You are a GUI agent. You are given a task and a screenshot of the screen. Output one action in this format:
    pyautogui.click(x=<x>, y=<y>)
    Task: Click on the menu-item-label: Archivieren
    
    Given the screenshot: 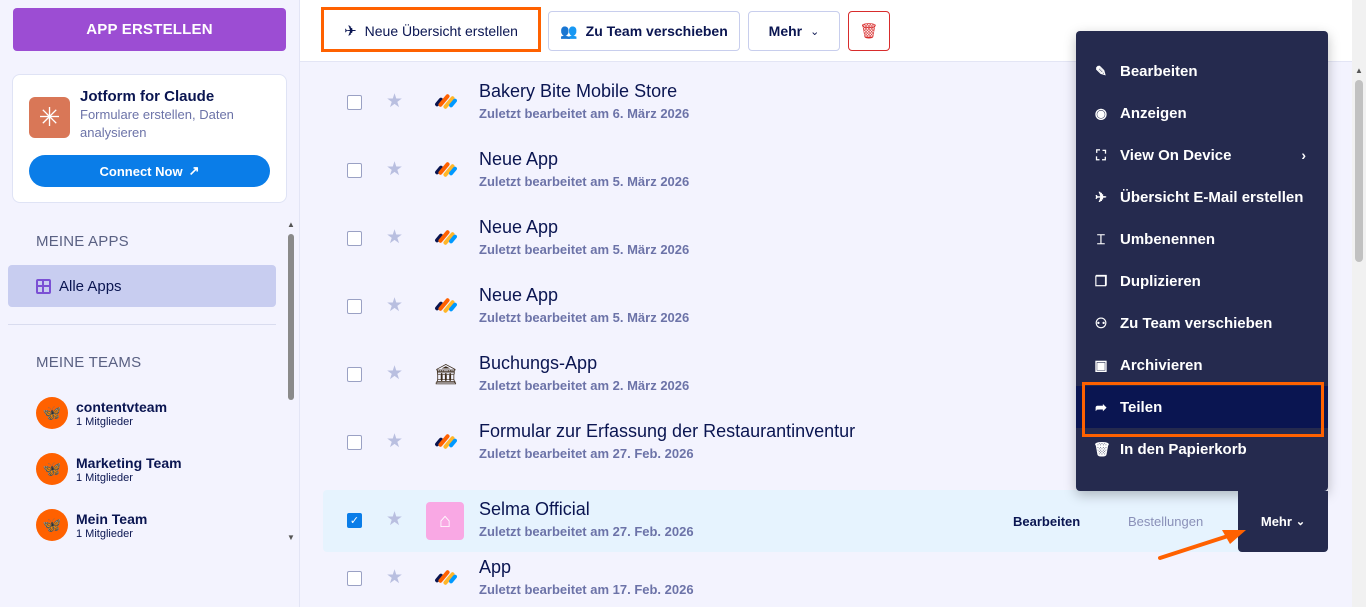 What is the action you would take?
    pyautogui.click(x=1161, y=365)
    